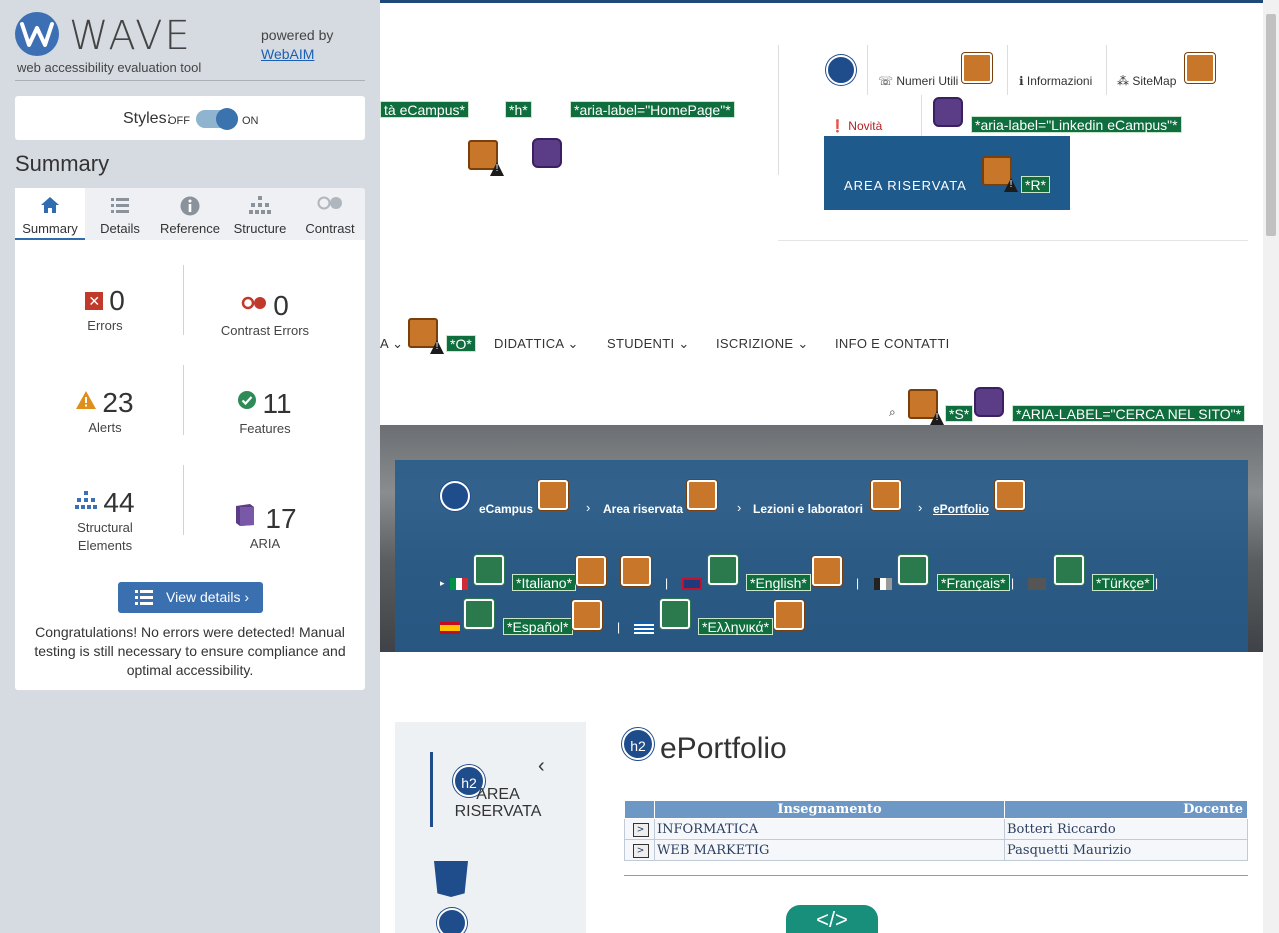 Image resolution: width=1279 pixels, height=933 pixels. Describe the element at coordinates (829, 829) in the screenshot. I see `course-cell: INFORMATICA` at that location.